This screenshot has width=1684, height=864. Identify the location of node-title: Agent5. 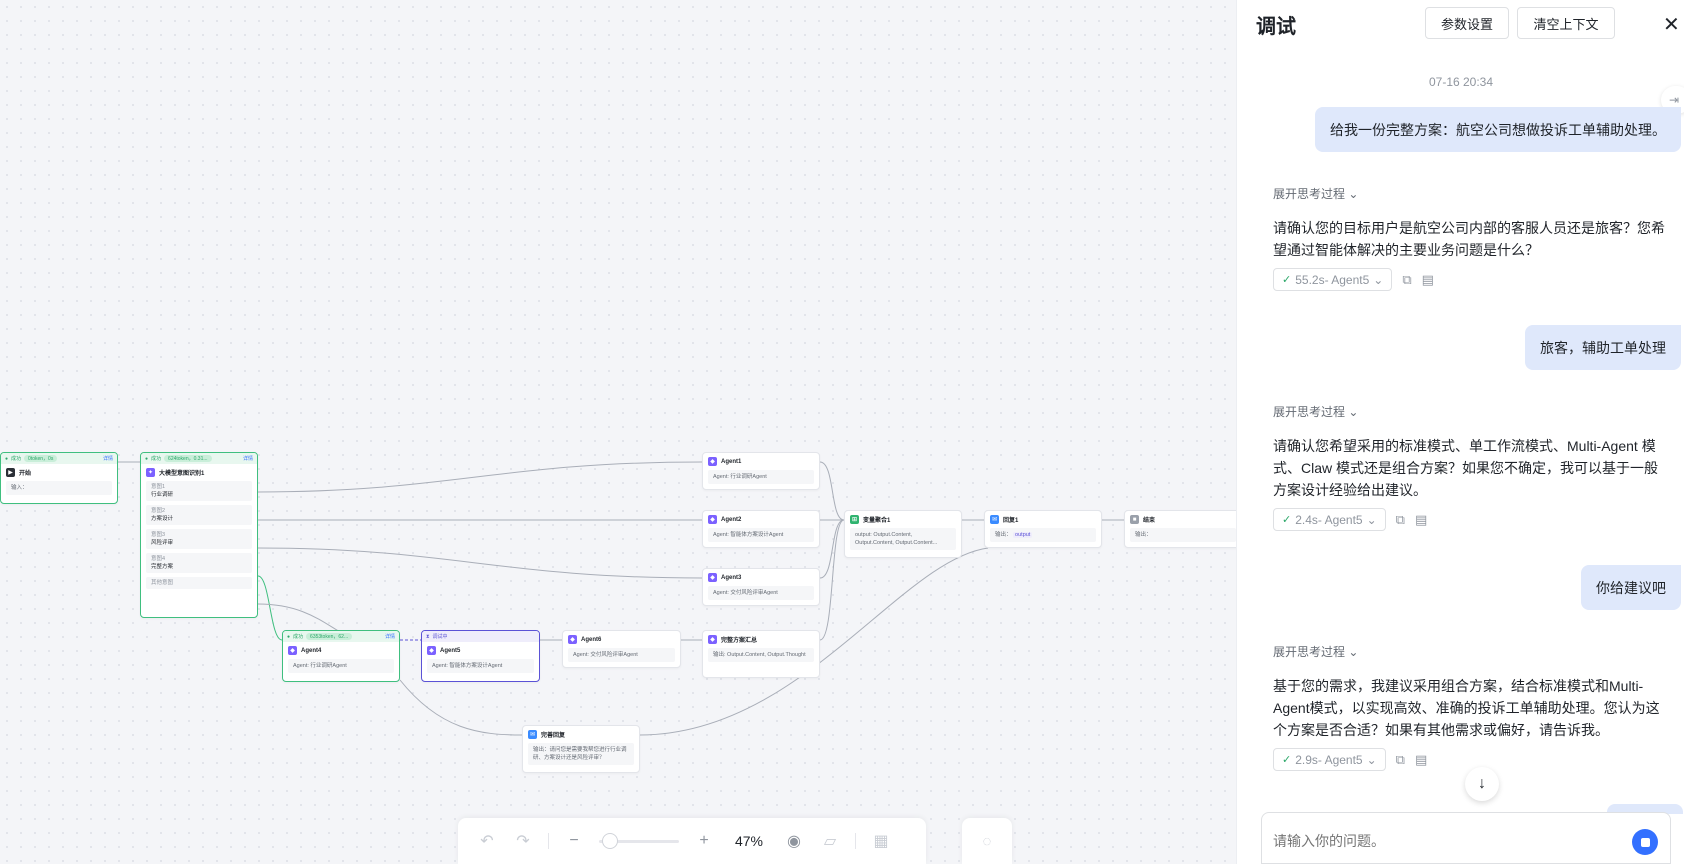
(450, 650).